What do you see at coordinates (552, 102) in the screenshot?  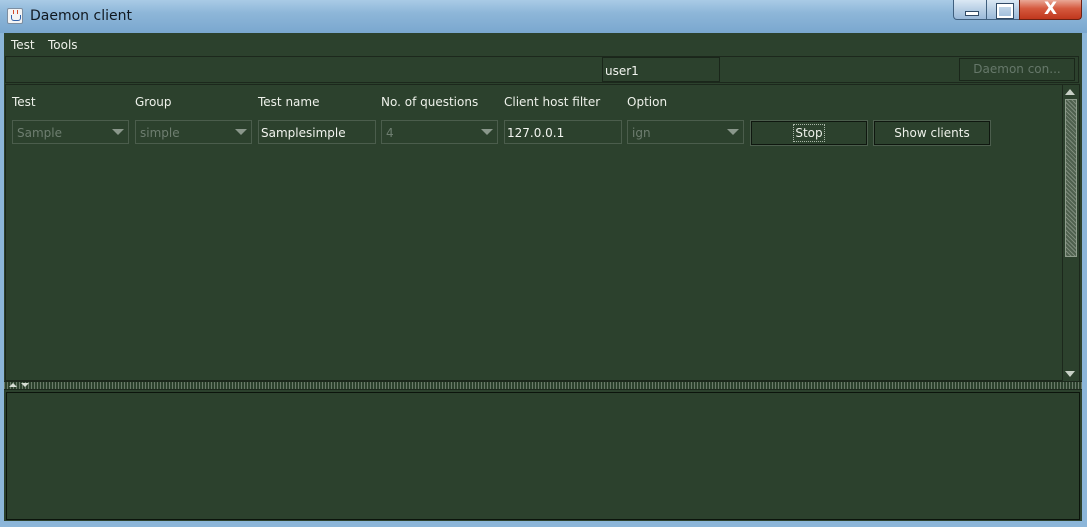 I see `label-host-filter: Client host filter` at bounding box center [552, 102].